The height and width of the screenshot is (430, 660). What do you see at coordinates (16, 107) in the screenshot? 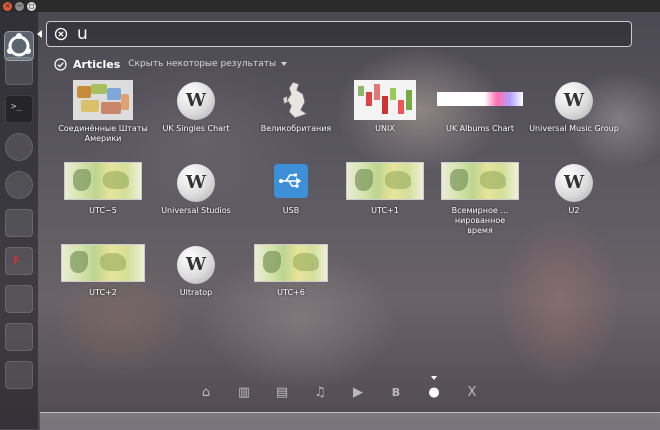
I see `terminal-icon: >_` at bounding box center [16, 107].